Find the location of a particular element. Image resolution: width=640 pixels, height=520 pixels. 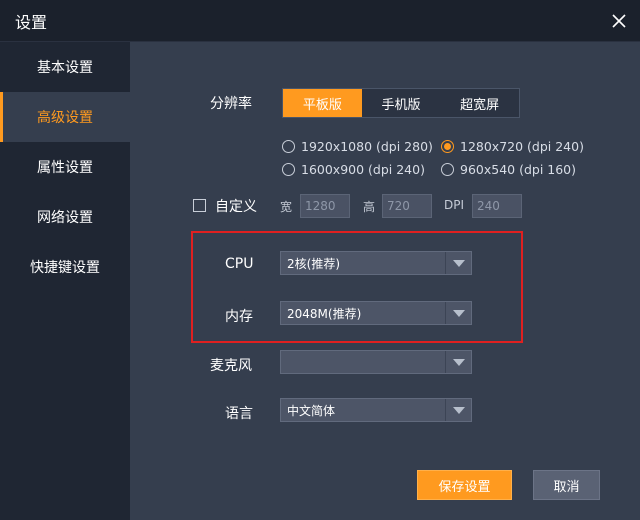

memory-select: 2048M(推荐) is located at coordinates (376, 313).